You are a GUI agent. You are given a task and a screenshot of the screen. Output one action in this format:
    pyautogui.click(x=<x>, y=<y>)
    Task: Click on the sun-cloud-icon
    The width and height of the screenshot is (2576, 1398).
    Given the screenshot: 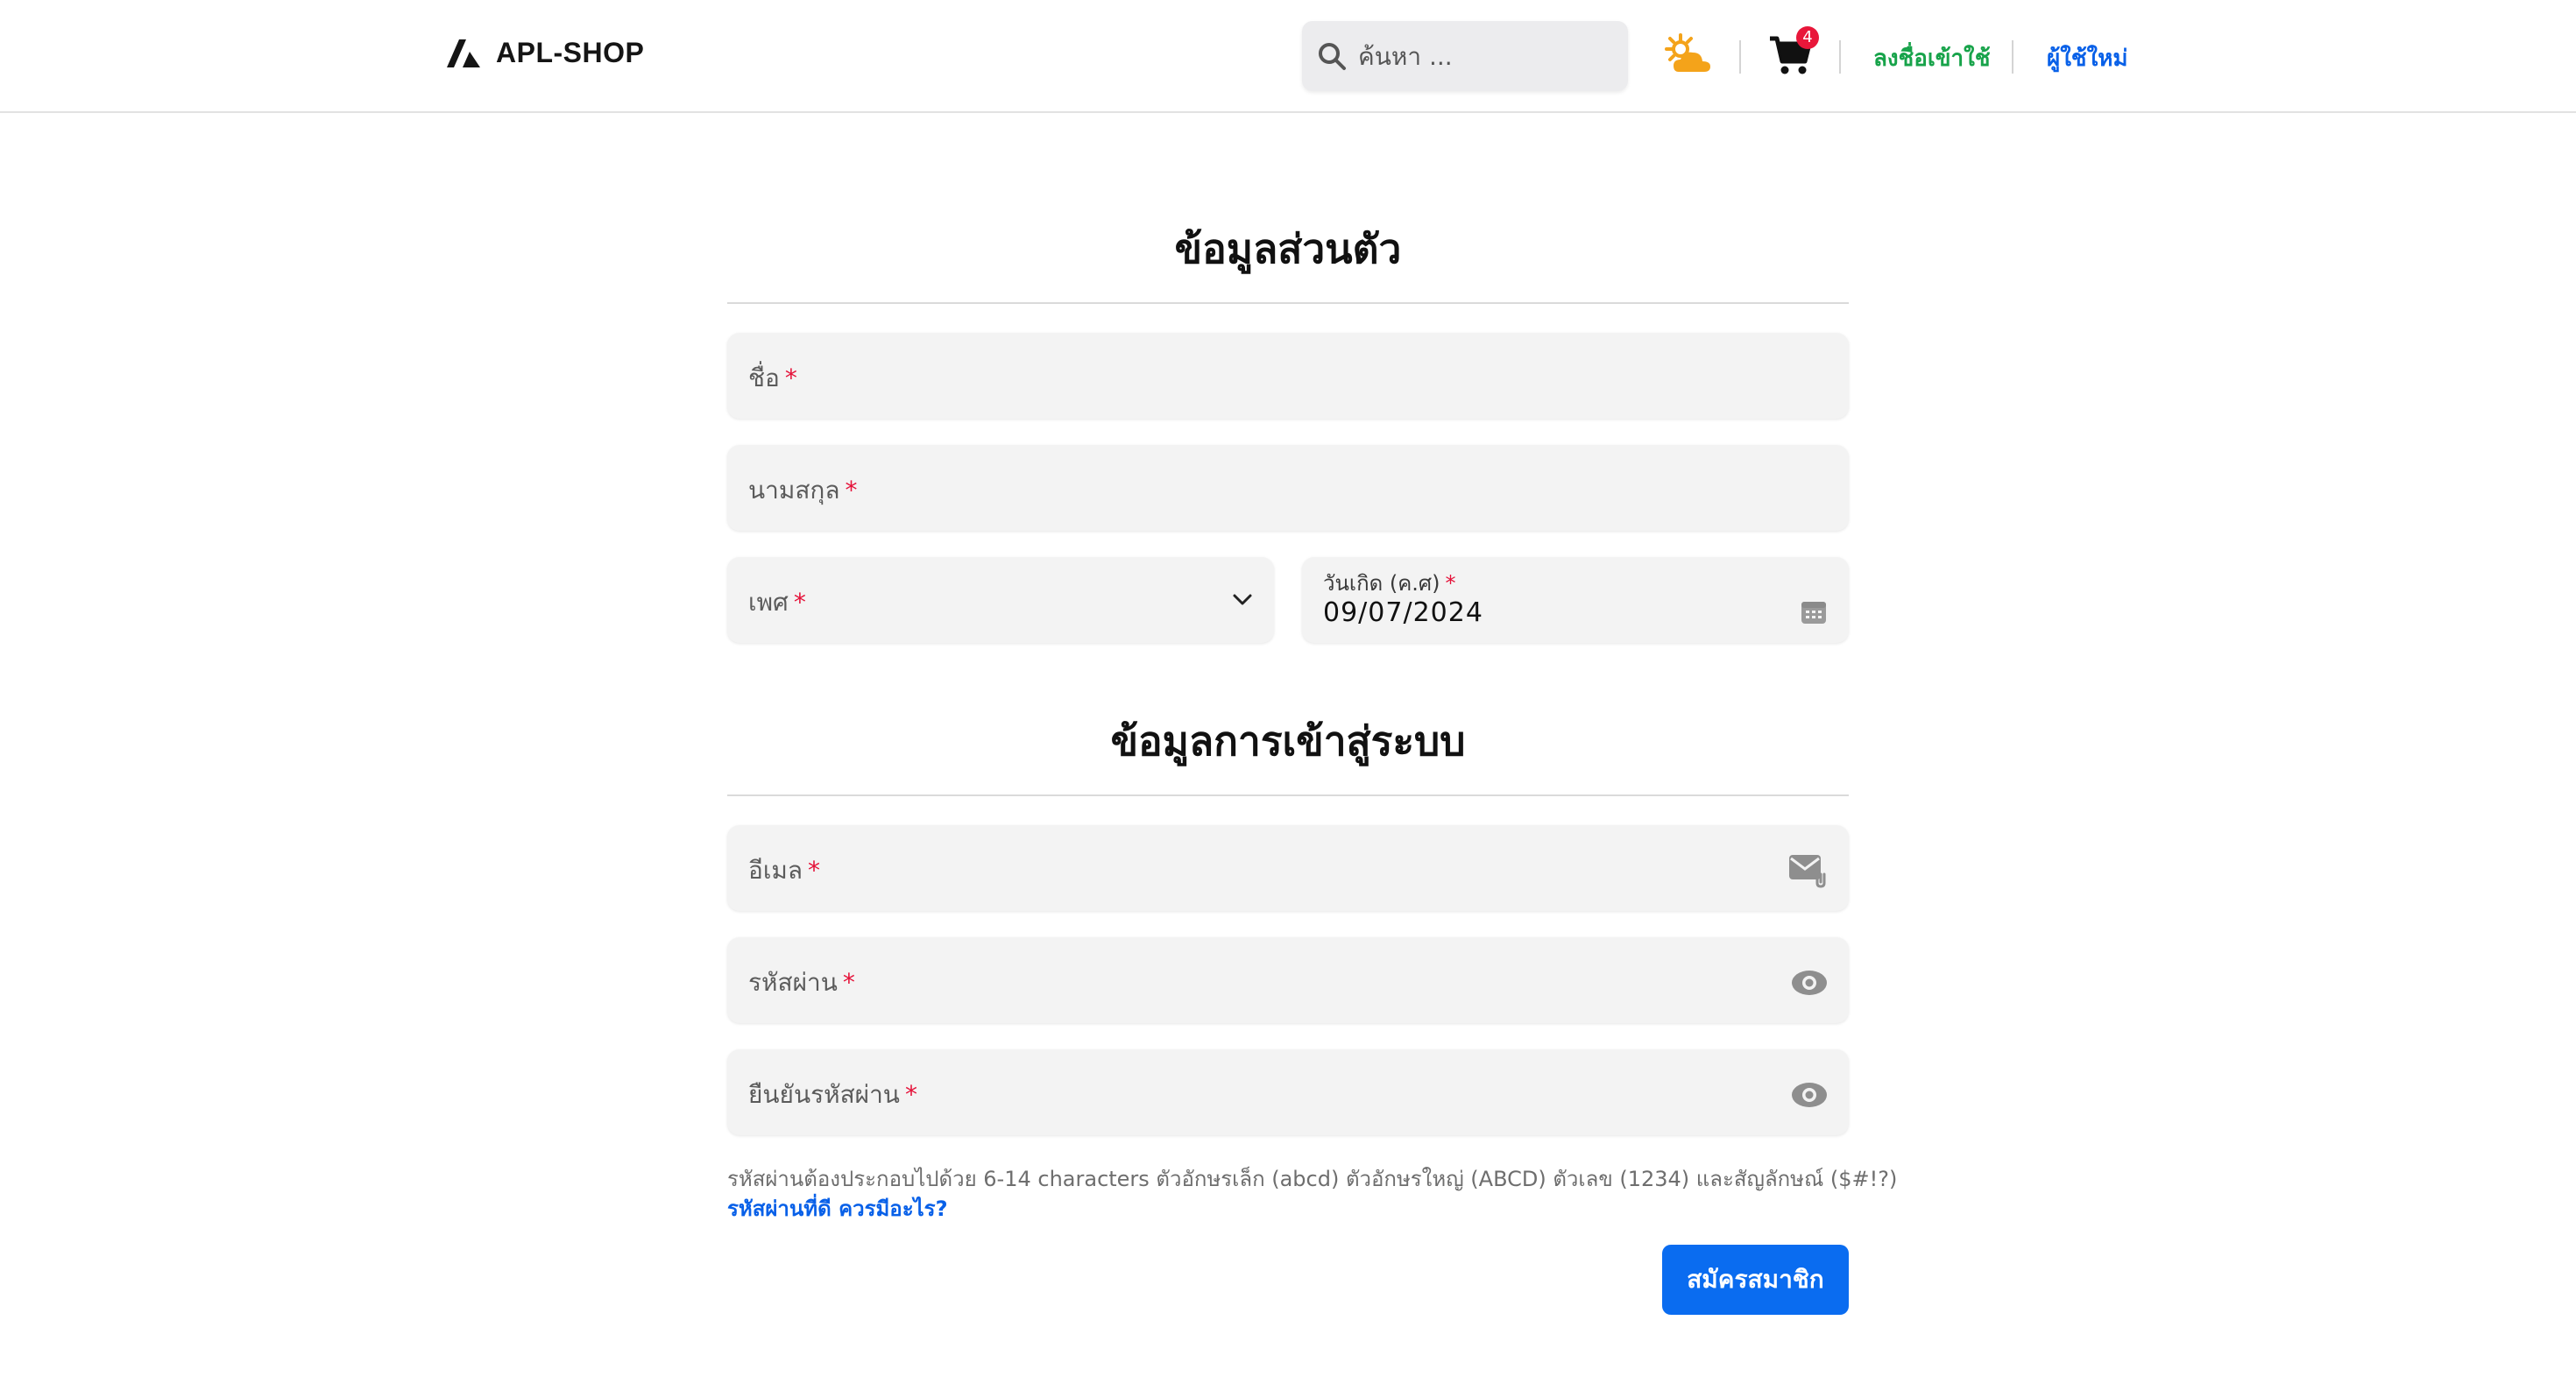 What is the action you would take?
    pyautogui.click(x=1688, y=56)
    